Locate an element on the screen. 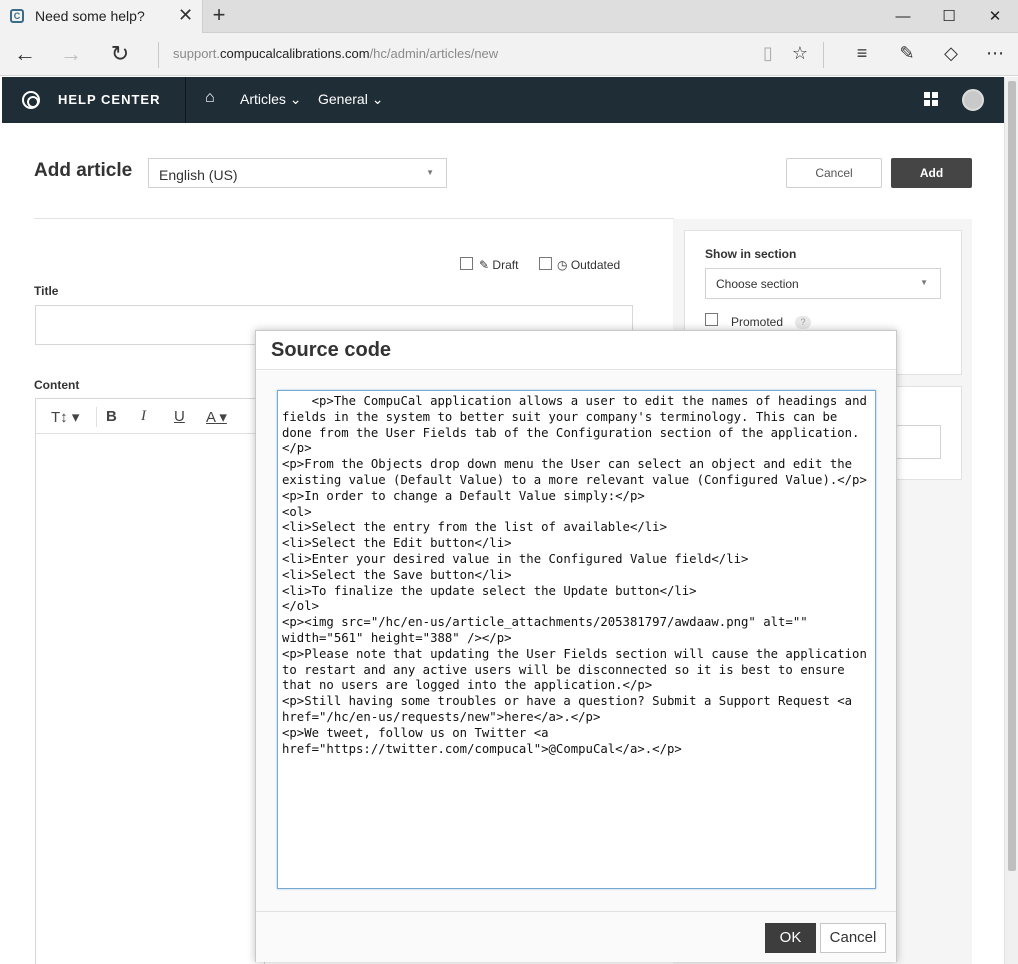 Image resolution: width=1018 pixels, height=964 pixels. nav-general: General ⌄ is located at coordinates (350, 99).